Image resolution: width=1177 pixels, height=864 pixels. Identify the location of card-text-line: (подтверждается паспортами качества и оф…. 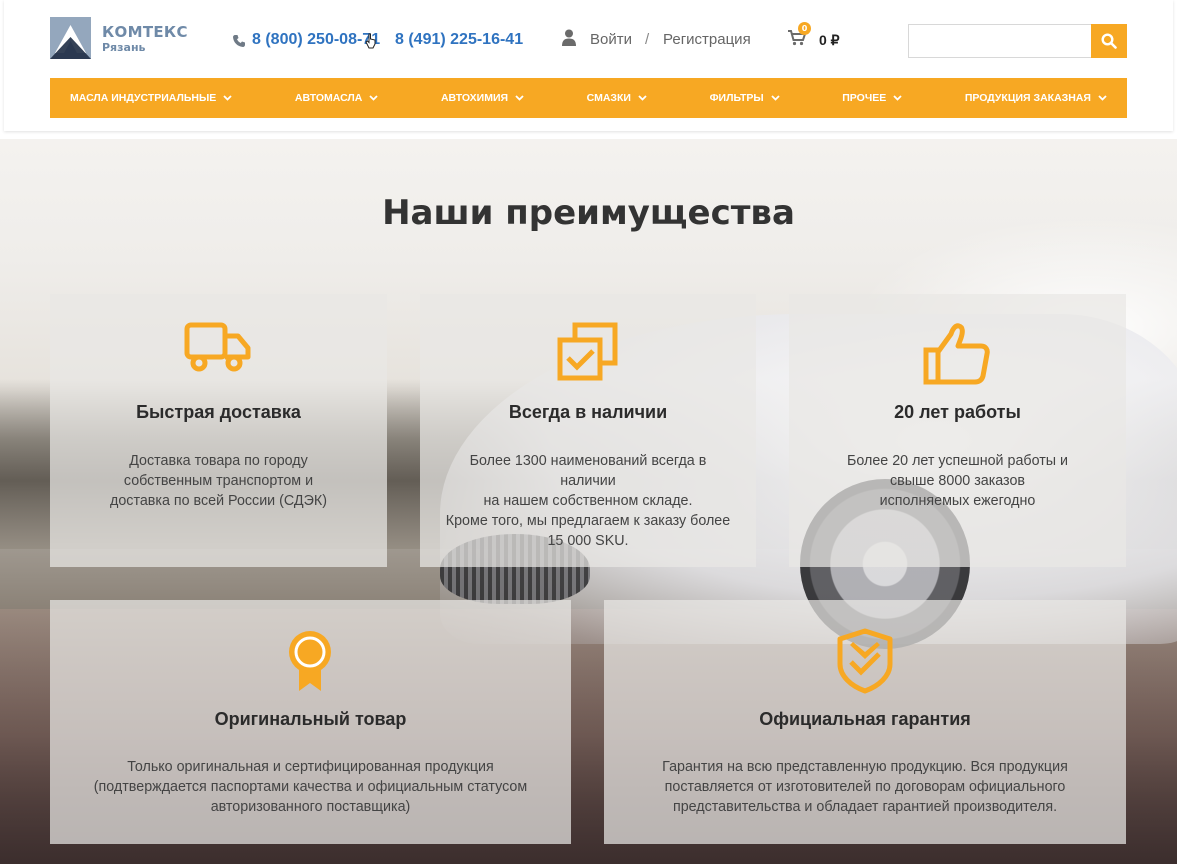
(310, 787).